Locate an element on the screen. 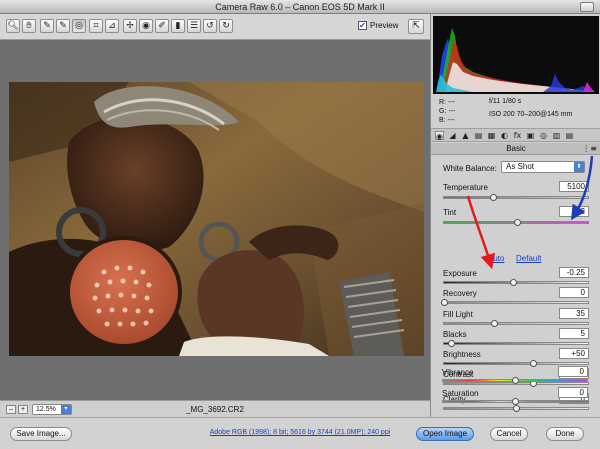  adjustment-brush-tool-icon: ✐ is located at coordinates (162, 26).